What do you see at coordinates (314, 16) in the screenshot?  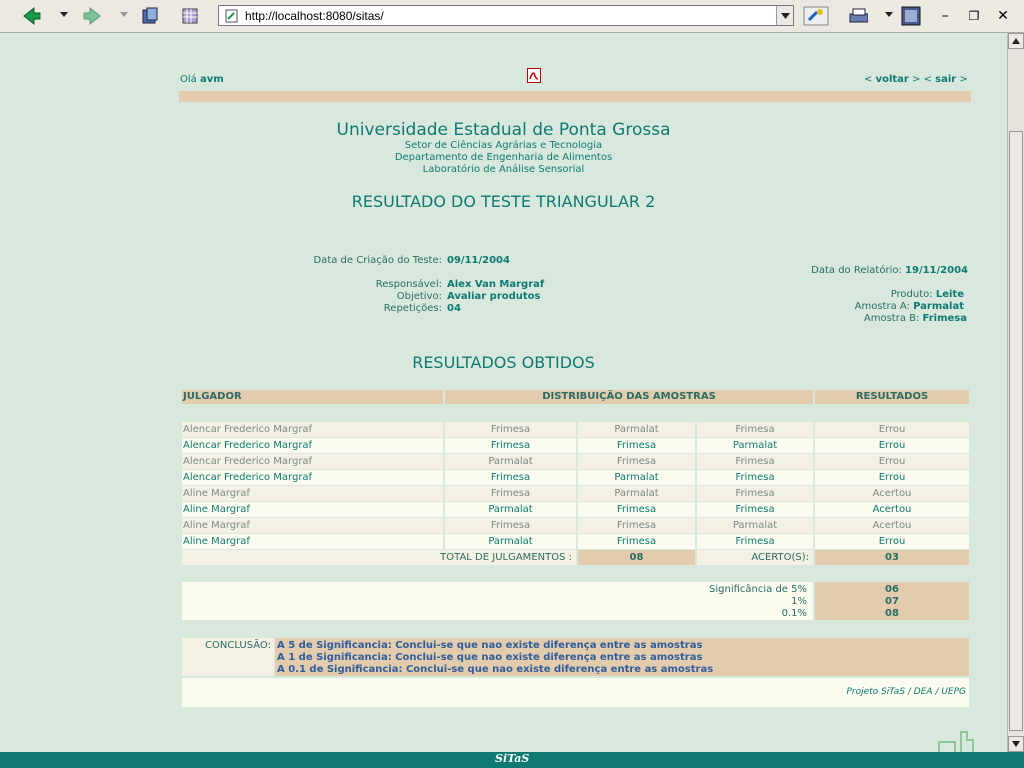 I see `url-text: http://localhost:8080/sitas/` at bounding box center [314, 16].